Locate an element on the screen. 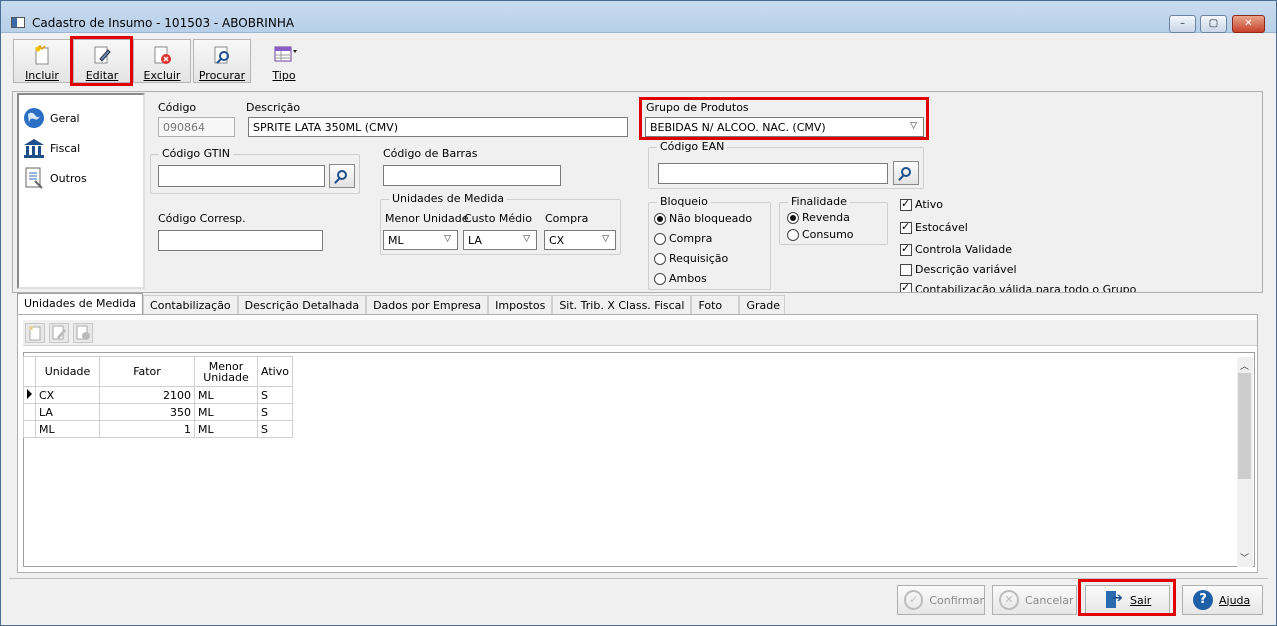 This screenshot has height=626, width=1277. radio-ambos: Ambos is located at coordinates (680, 278).